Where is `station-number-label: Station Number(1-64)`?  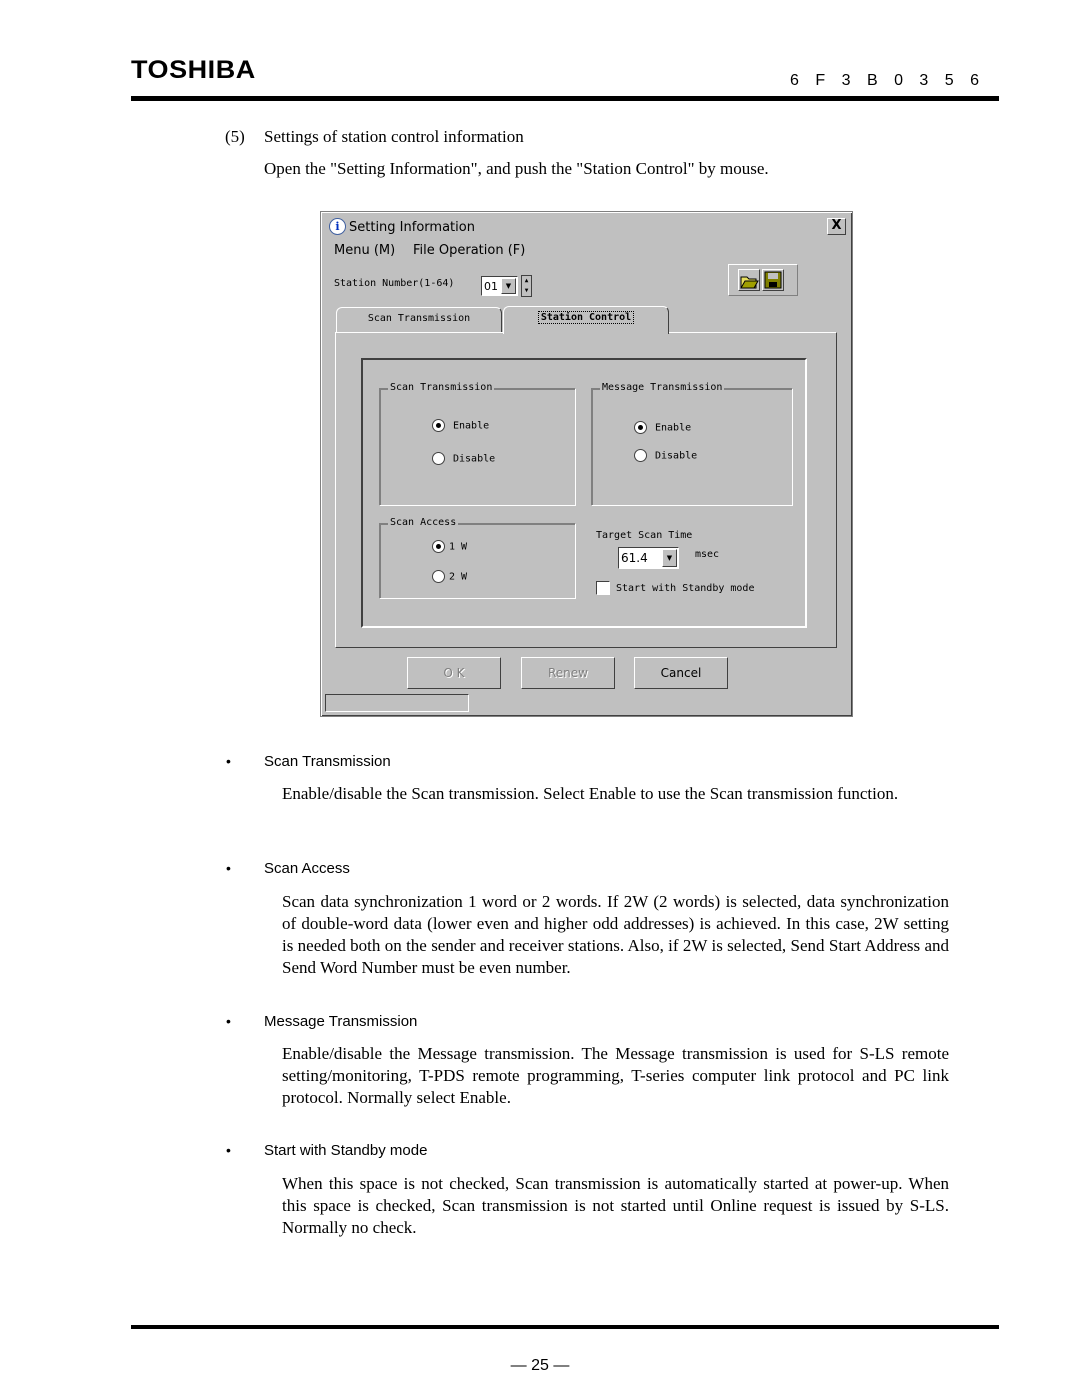 station-number-label: Station Number(1-64) is located at coordinates (394, 283).